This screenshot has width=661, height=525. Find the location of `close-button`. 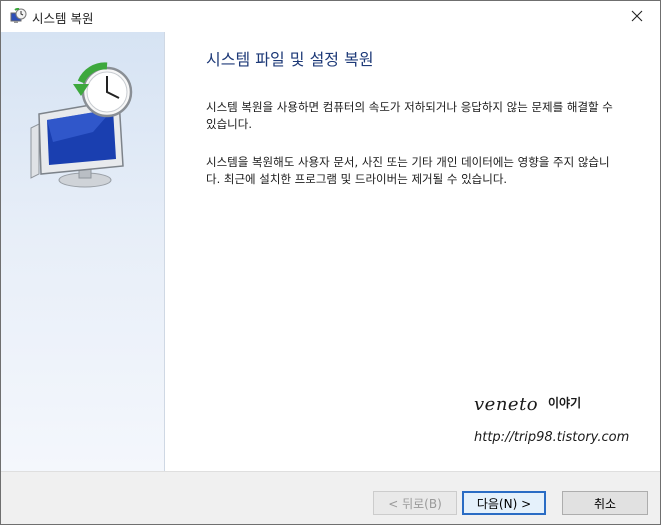

close-button is located at coordinates (637, 16).